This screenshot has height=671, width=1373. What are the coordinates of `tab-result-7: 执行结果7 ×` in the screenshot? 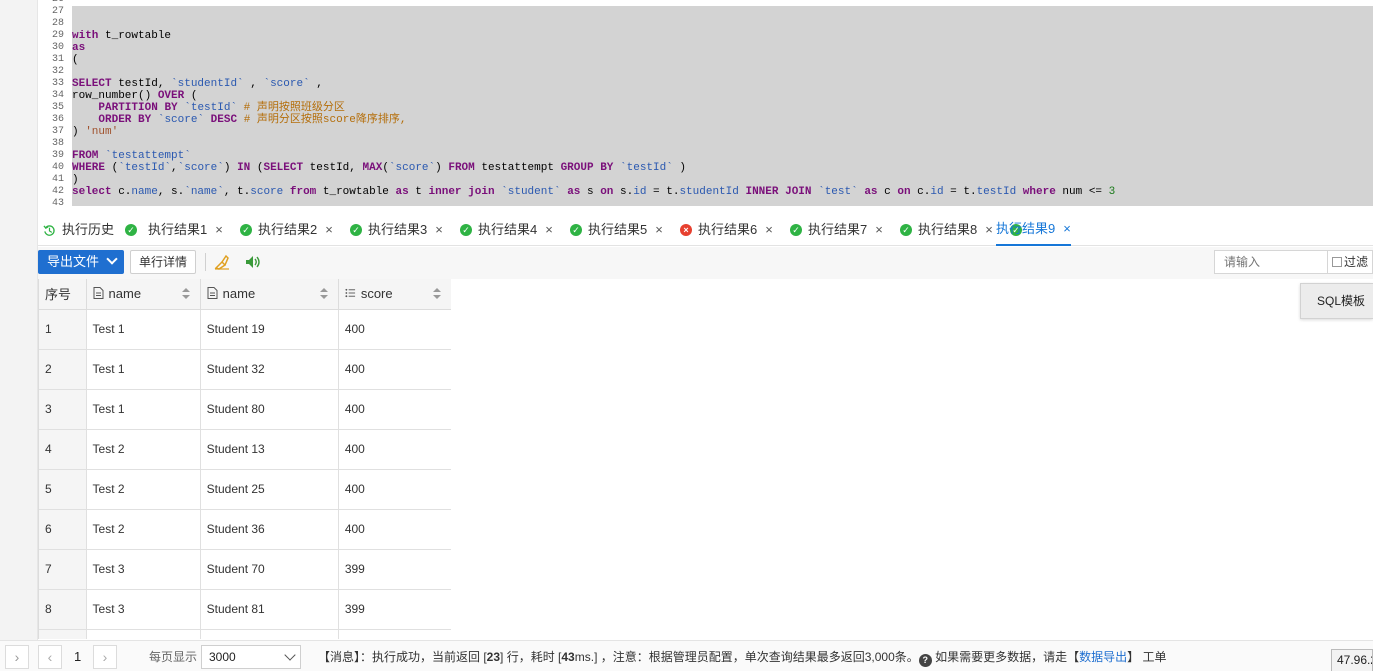 It's located at (845, 230).